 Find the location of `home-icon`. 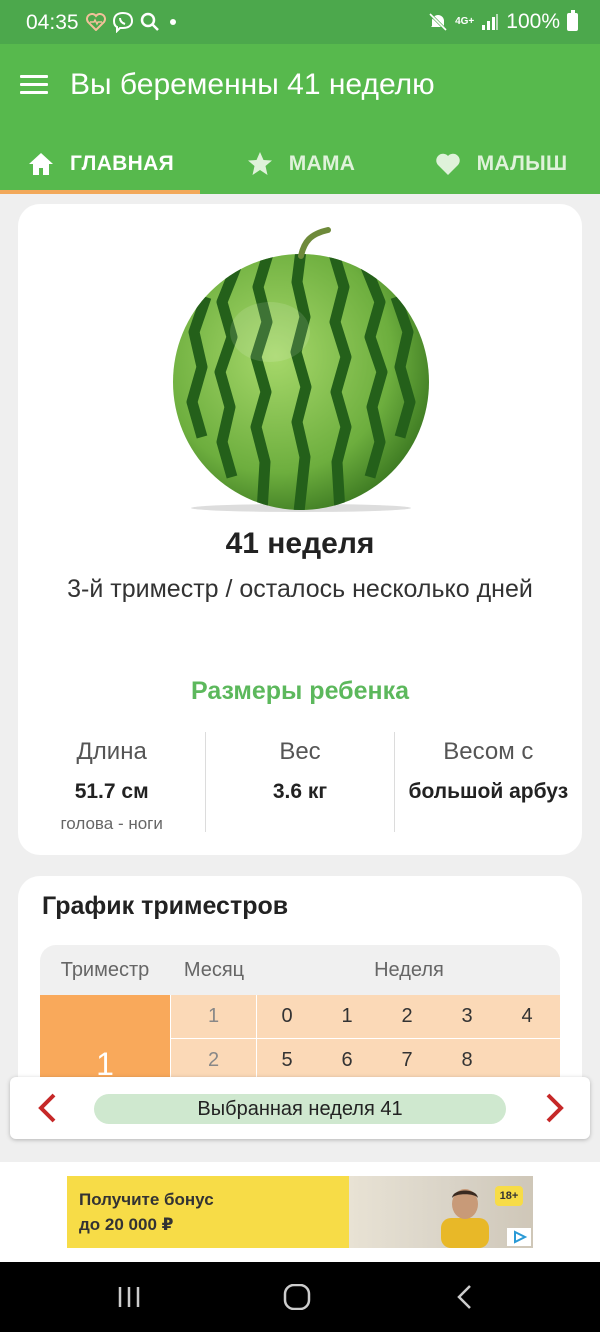

home-icon is located at coordinates (41, 164).